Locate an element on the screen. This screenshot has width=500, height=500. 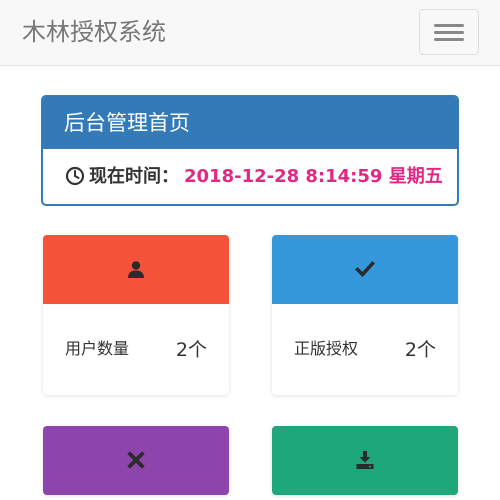
stat-card-authorized: 正版授权 2个 is located at coordinates (365, 315).